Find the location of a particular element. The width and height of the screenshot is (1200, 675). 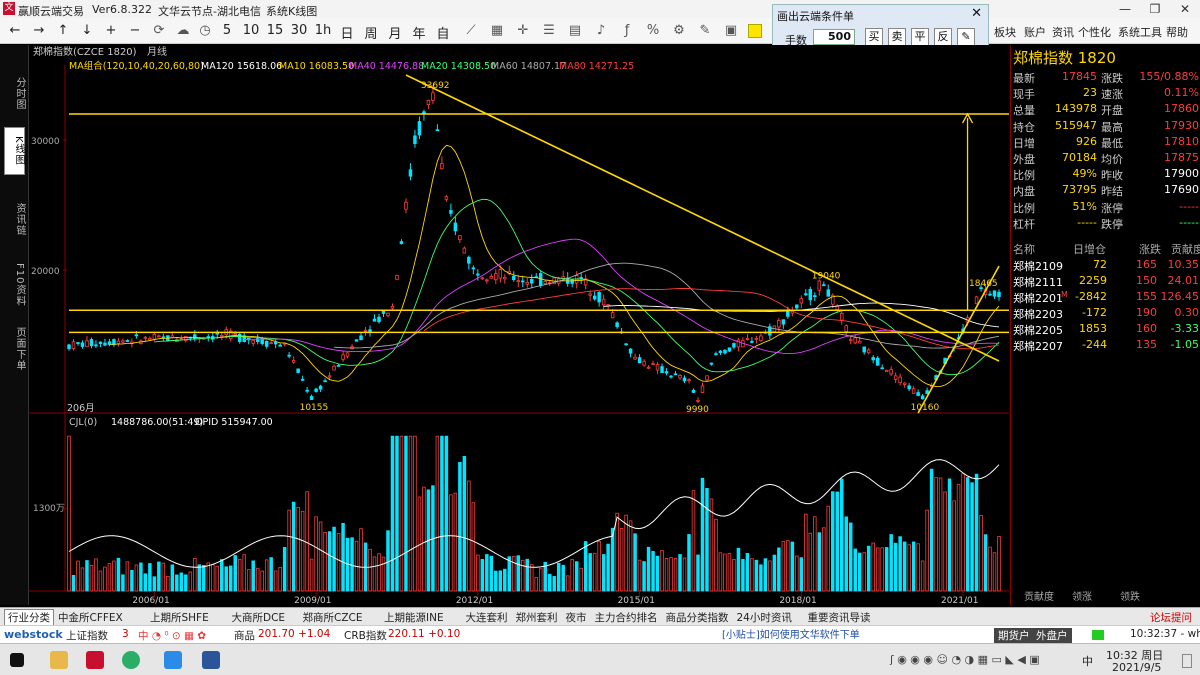

ime-indicator: 中 is located at coordinates (1087, 661).